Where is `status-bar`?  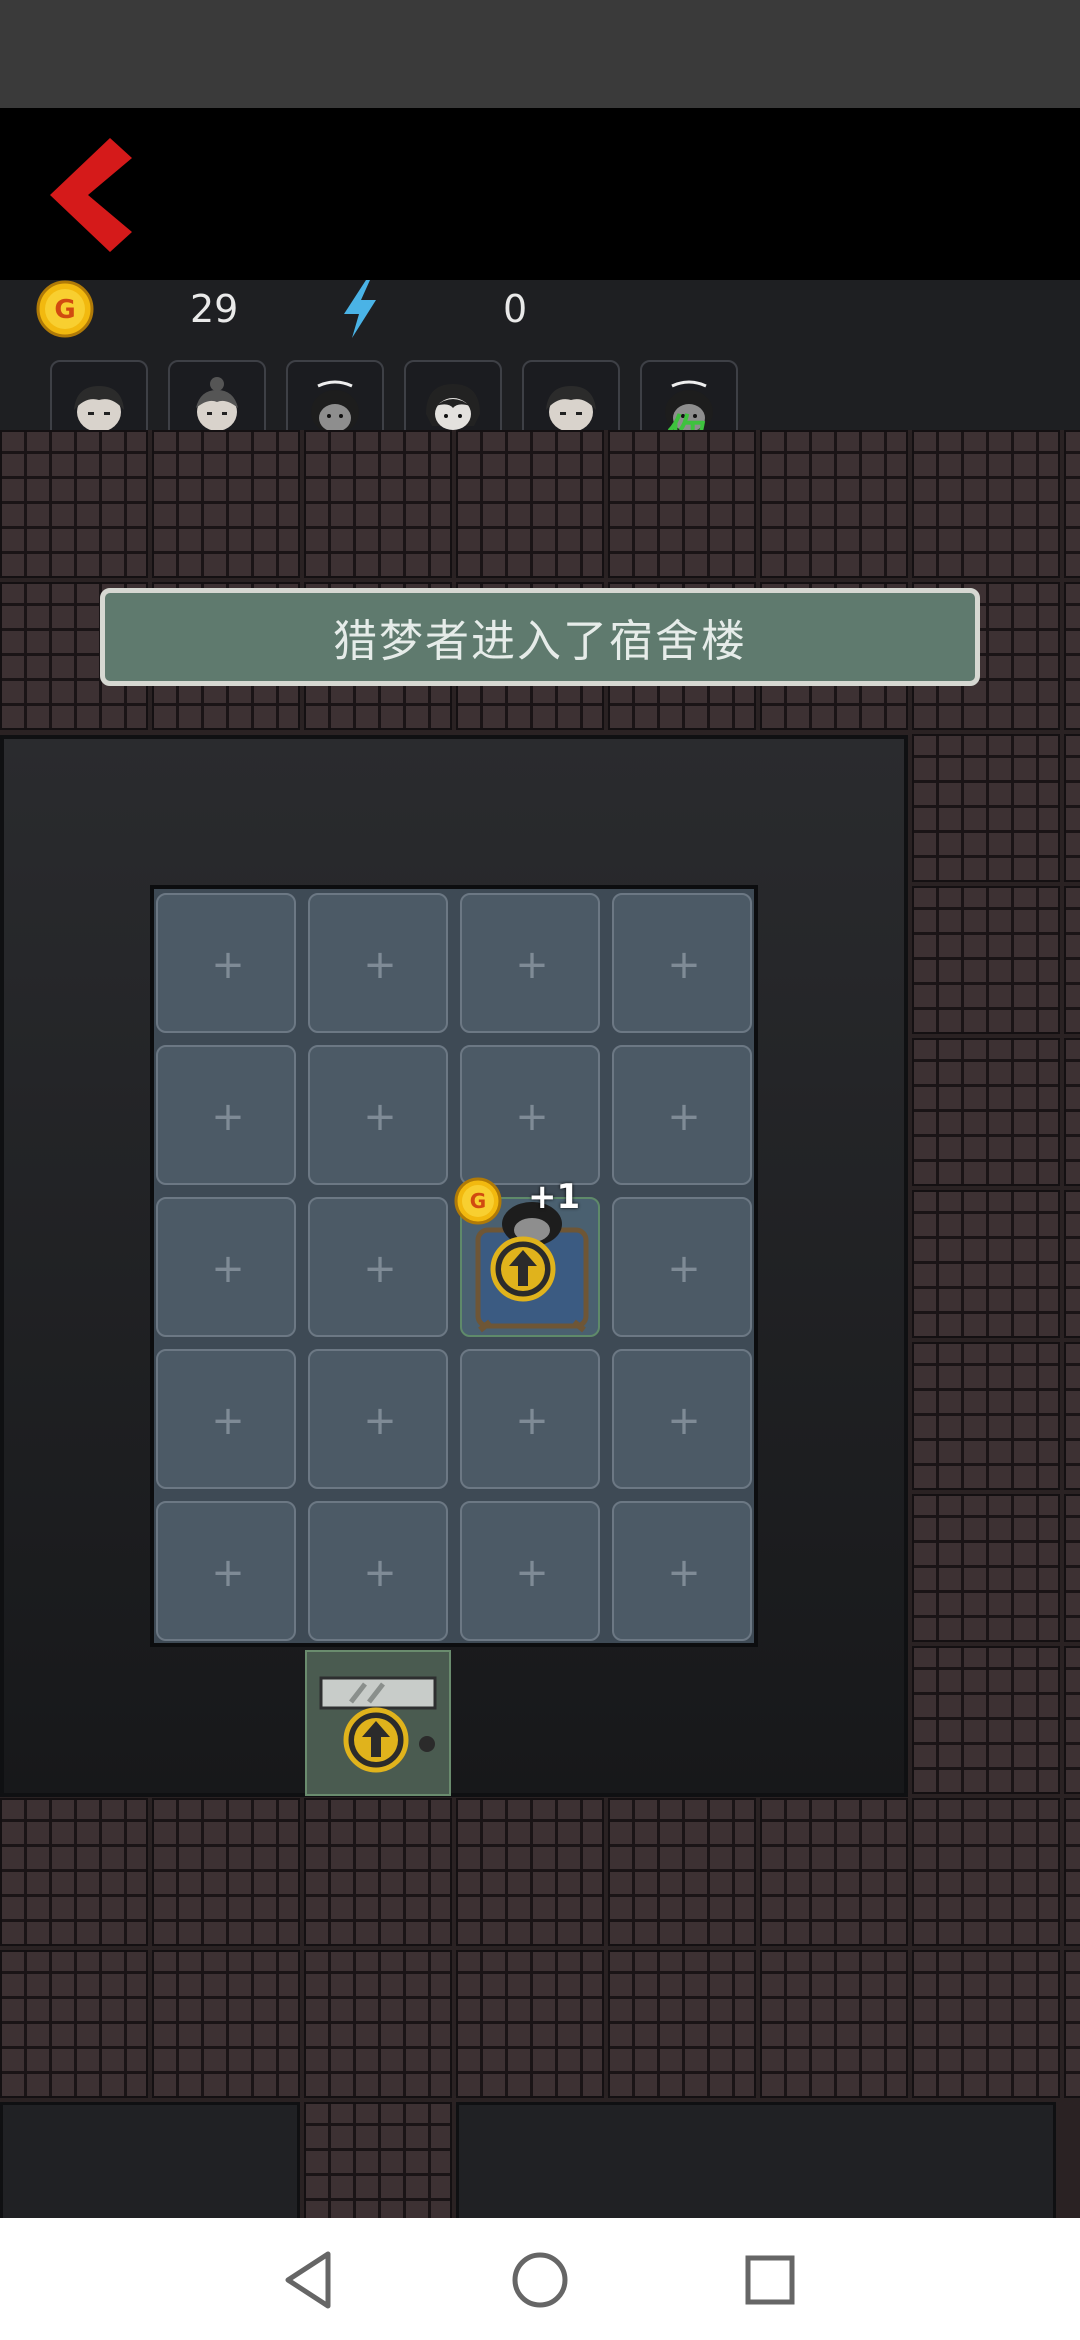 status-bar is located at coordinates (540, 54).